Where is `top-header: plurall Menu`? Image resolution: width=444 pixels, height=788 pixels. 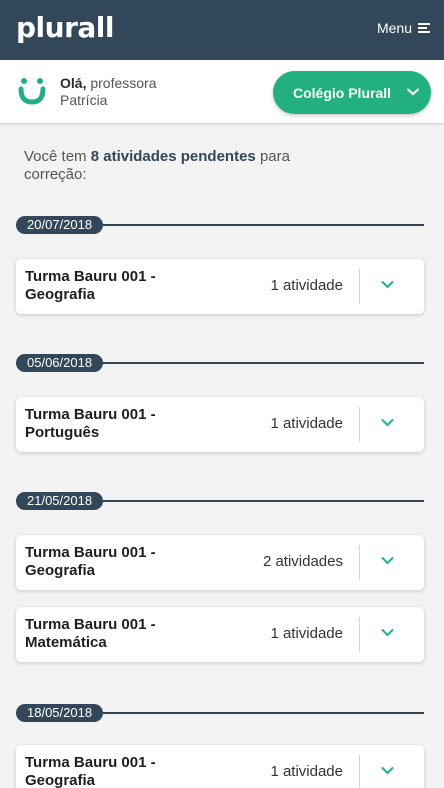 top-header: plurall Menu is located at coordinates (222, 30).